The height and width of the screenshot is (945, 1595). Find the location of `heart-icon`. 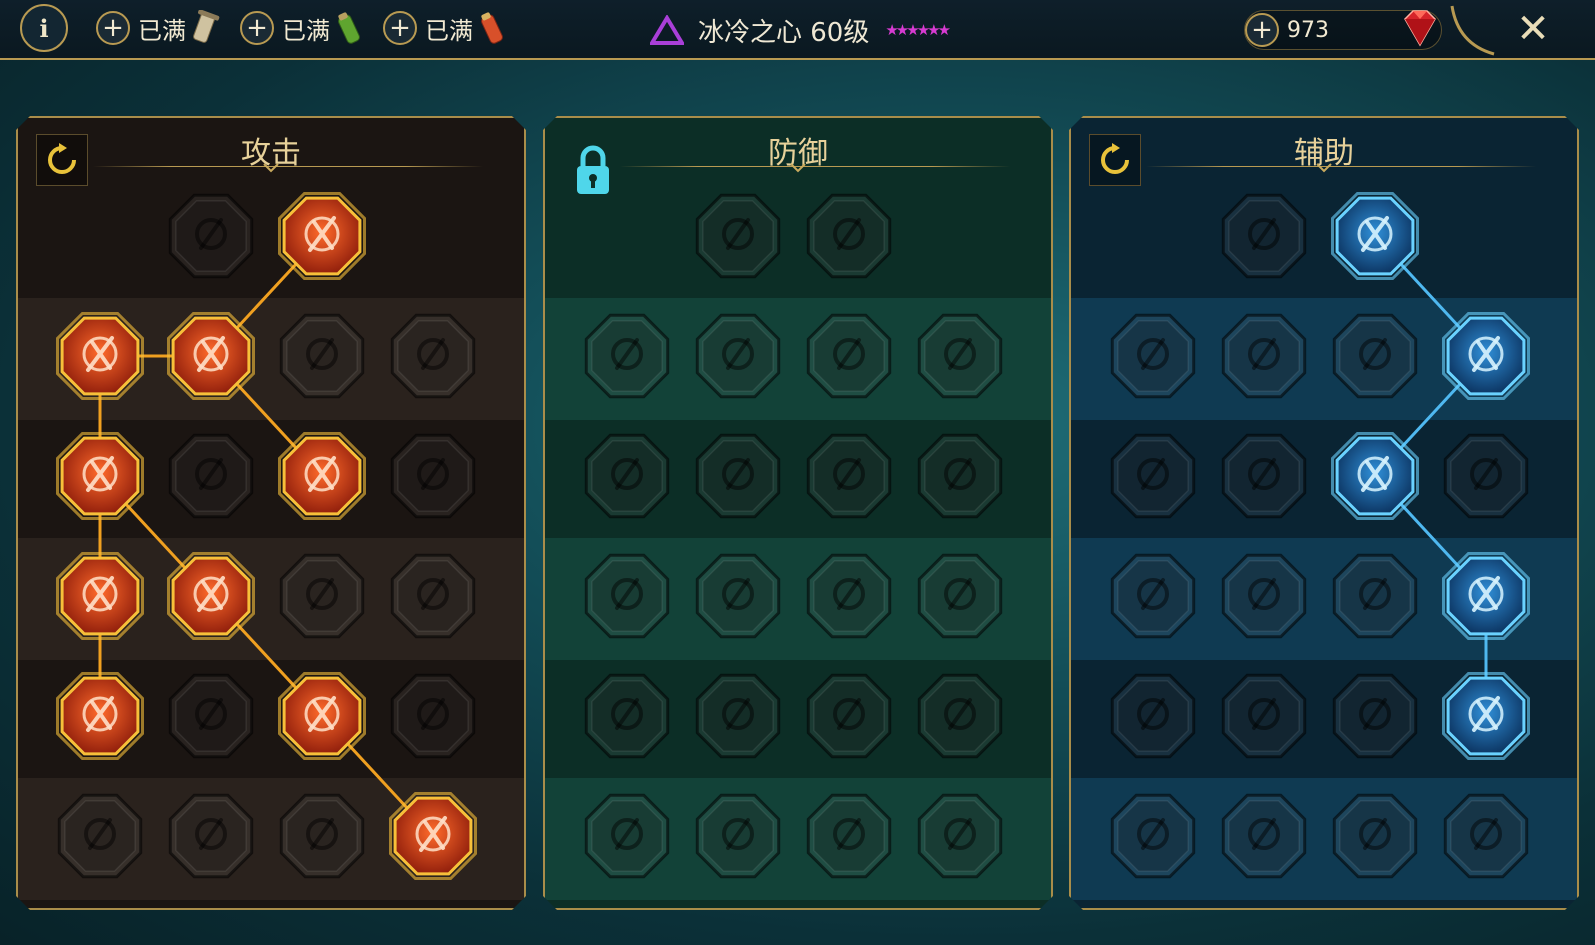

heart-icon is located at coordinates (849, 476).